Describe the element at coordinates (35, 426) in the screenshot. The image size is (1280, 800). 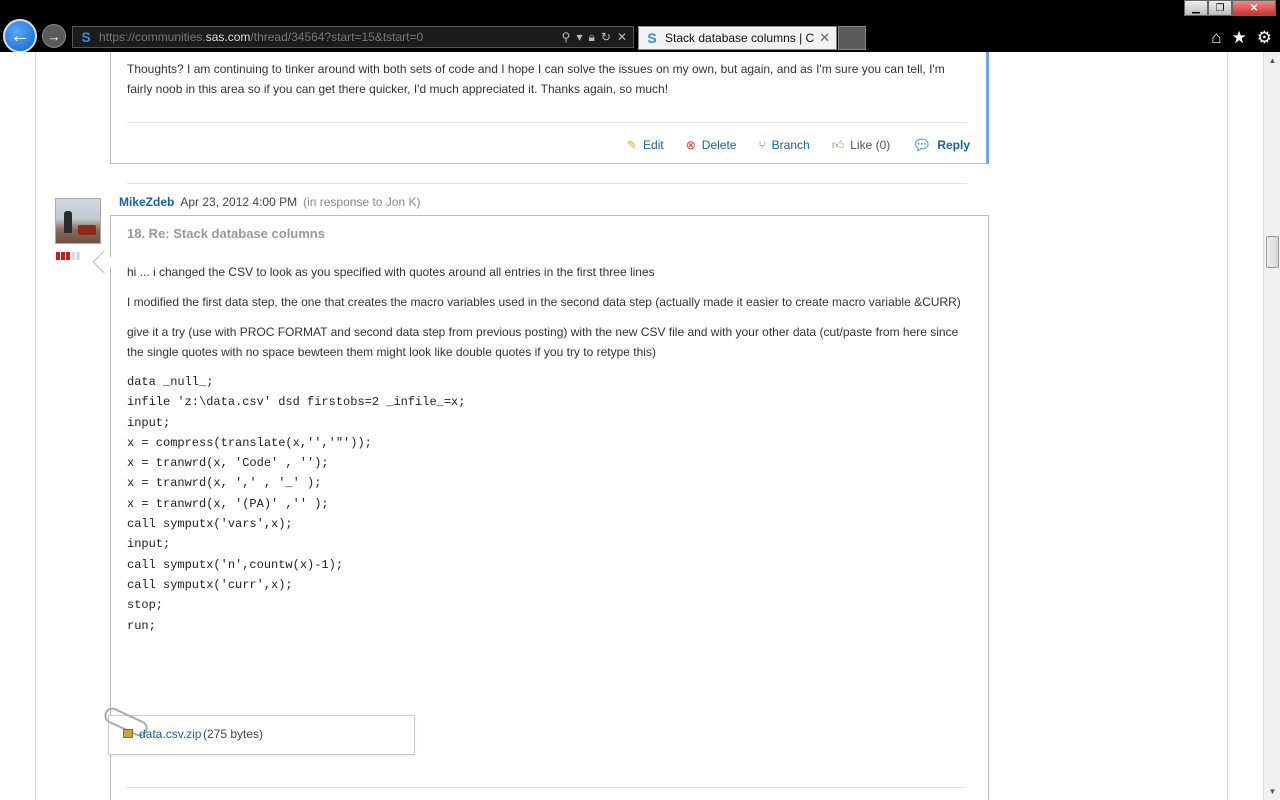
I see `column-border-left` at that location.